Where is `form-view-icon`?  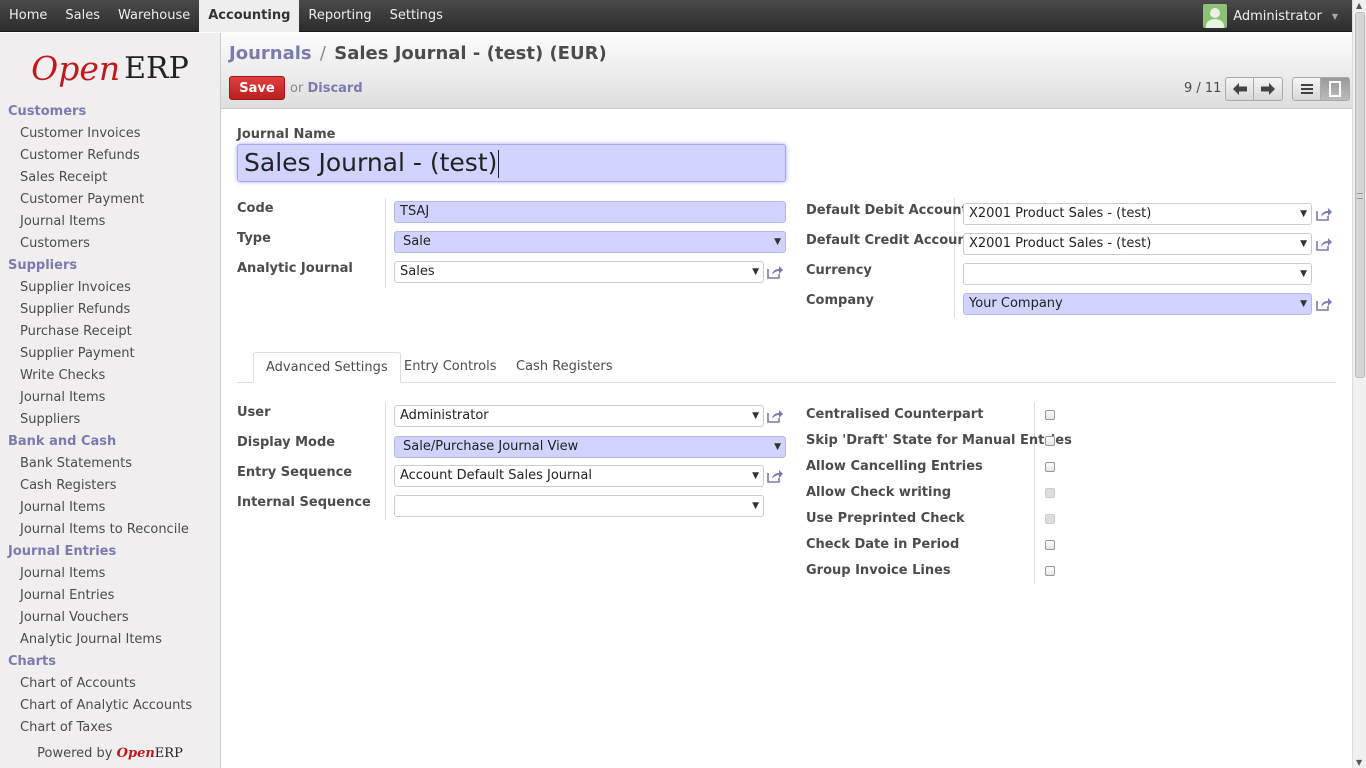
form-view-icon is located at coordinates (1335, 89).